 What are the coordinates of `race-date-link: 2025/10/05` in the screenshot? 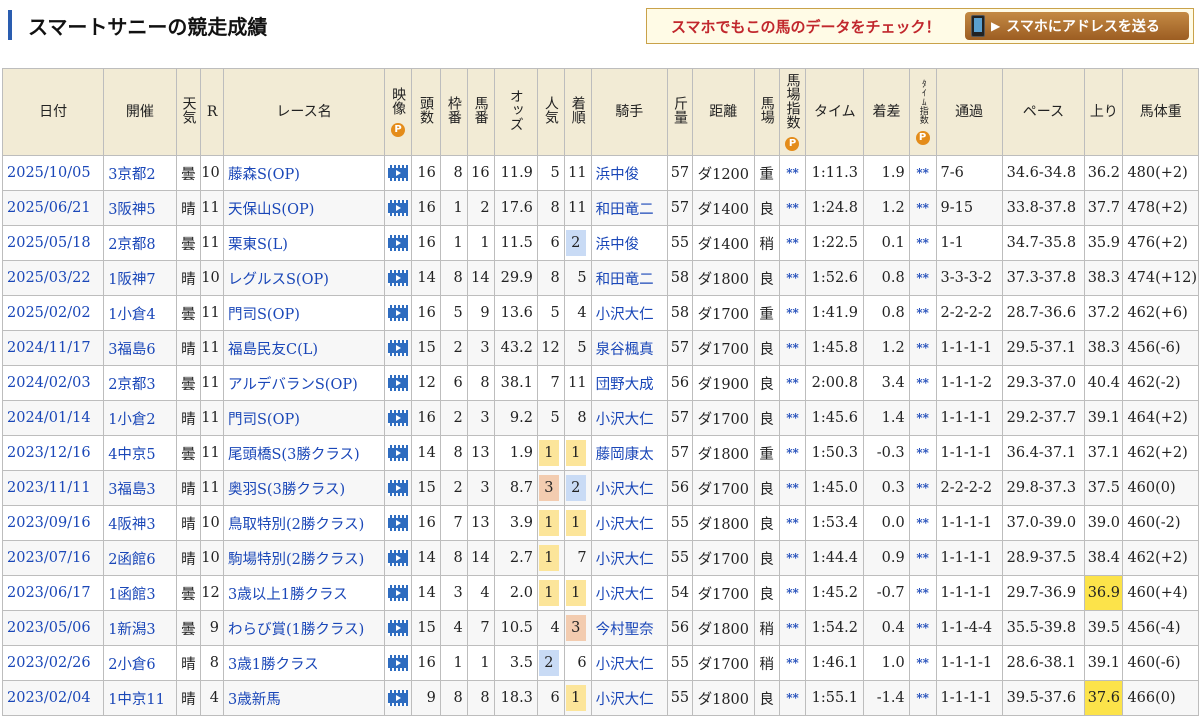 It's located at (53, 173).